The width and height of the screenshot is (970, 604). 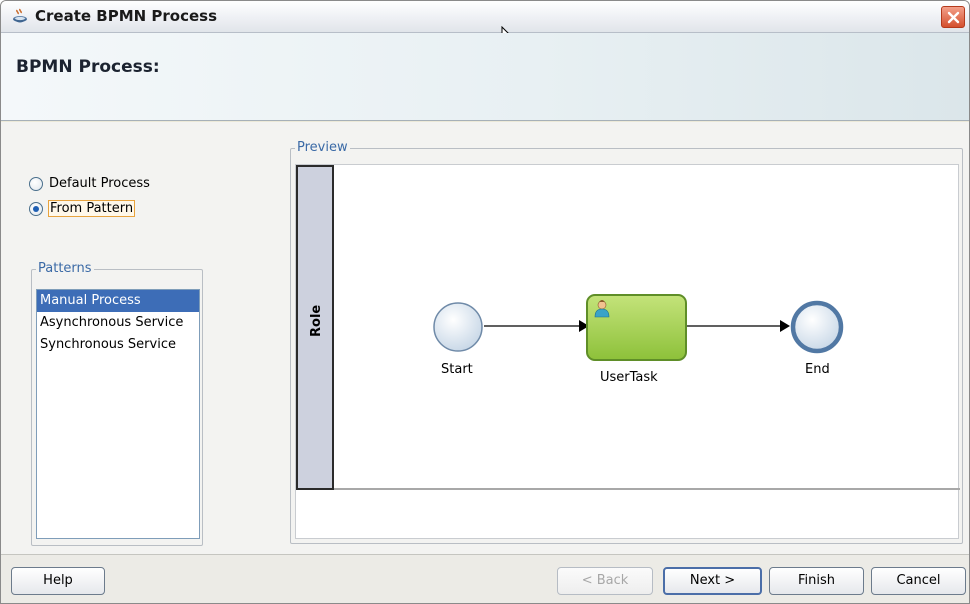 What do you see at coordinates (118, 345) in the screenshot?
I see `list-item: Synchronous Service` at bounding box center [118, 345].